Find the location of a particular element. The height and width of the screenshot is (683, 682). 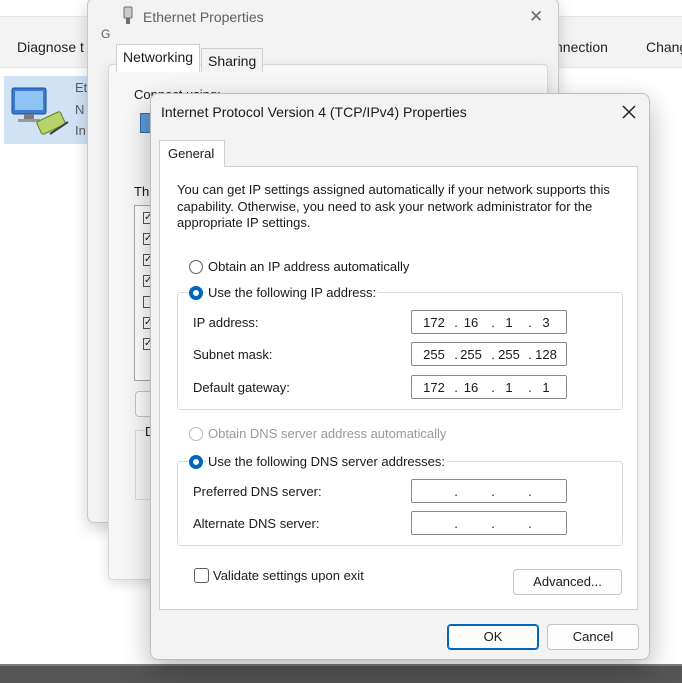

ethernet-side-fragment: G is located at coordinates (106, 34).